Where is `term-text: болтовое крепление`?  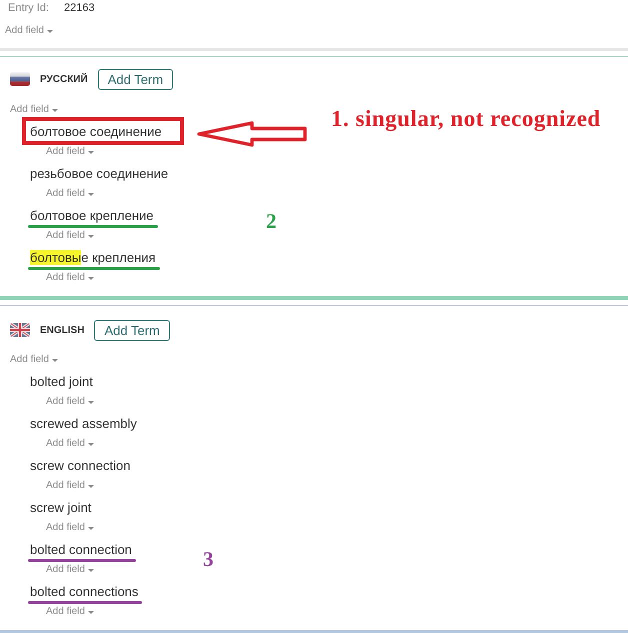 term-text: болтовое крепление is located at coordinates (92, 216).